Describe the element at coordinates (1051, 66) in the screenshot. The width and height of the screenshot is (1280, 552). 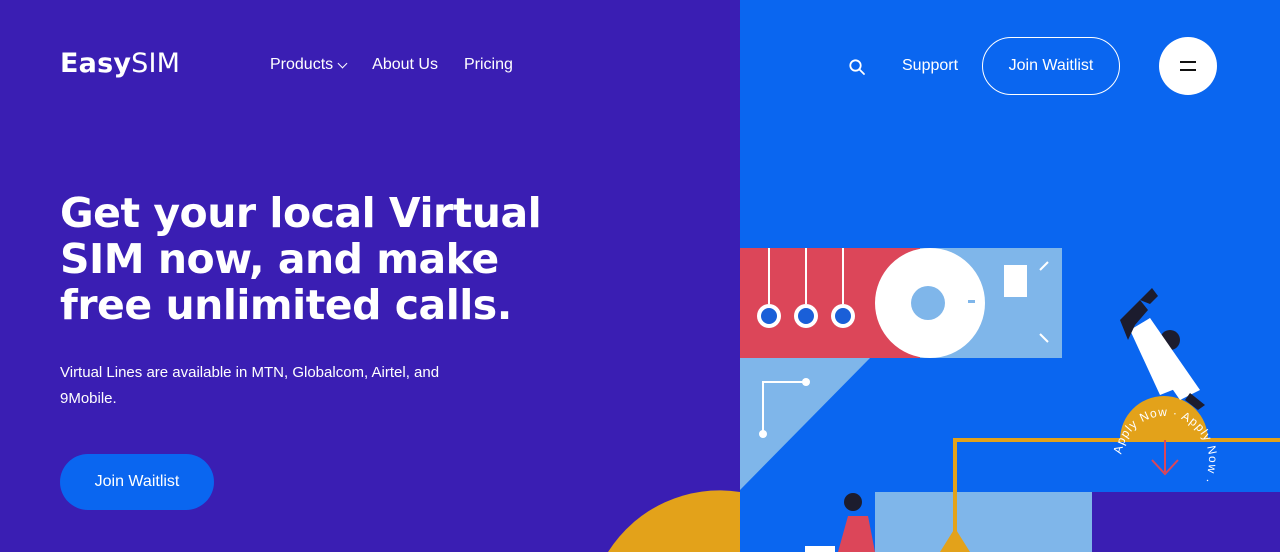
I see `join-waitlist-header-button: Join Waitlist` at that location.